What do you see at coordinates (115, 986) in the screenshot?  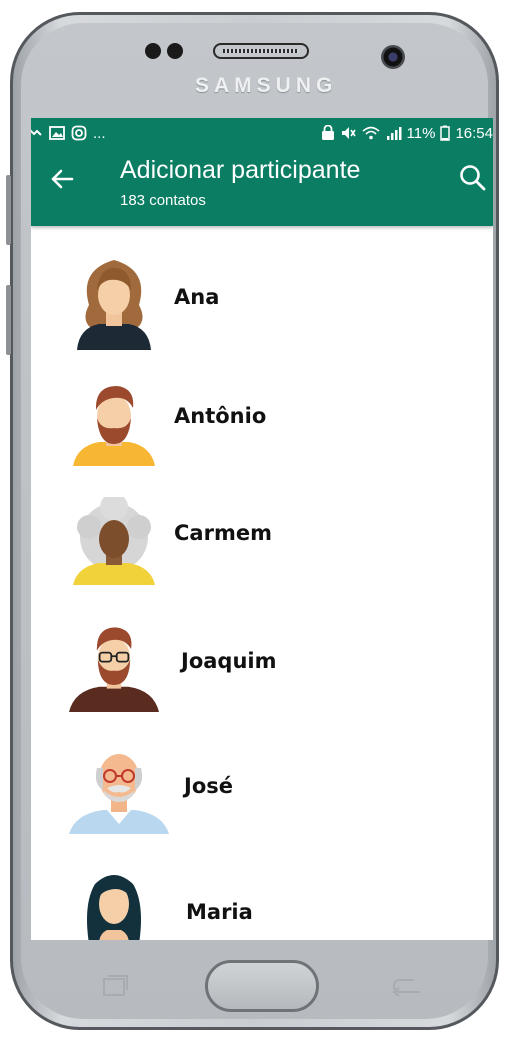 I see `recent-apps-icon` at bounding box center [115, 986].